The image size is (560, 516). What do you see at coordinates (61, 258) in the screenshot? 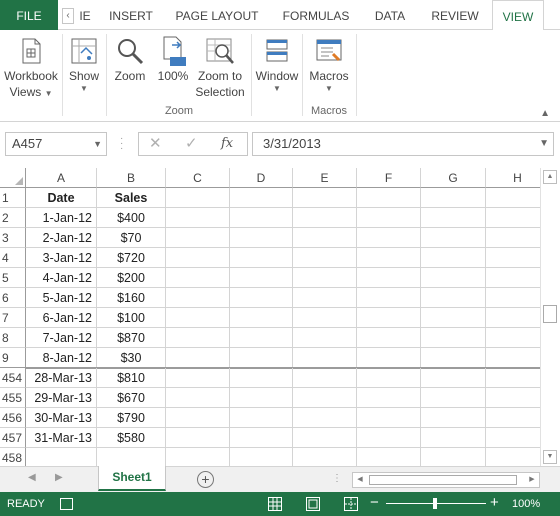
I see `date-cell: 3-Jan-12` at bounding box center [61, 258].